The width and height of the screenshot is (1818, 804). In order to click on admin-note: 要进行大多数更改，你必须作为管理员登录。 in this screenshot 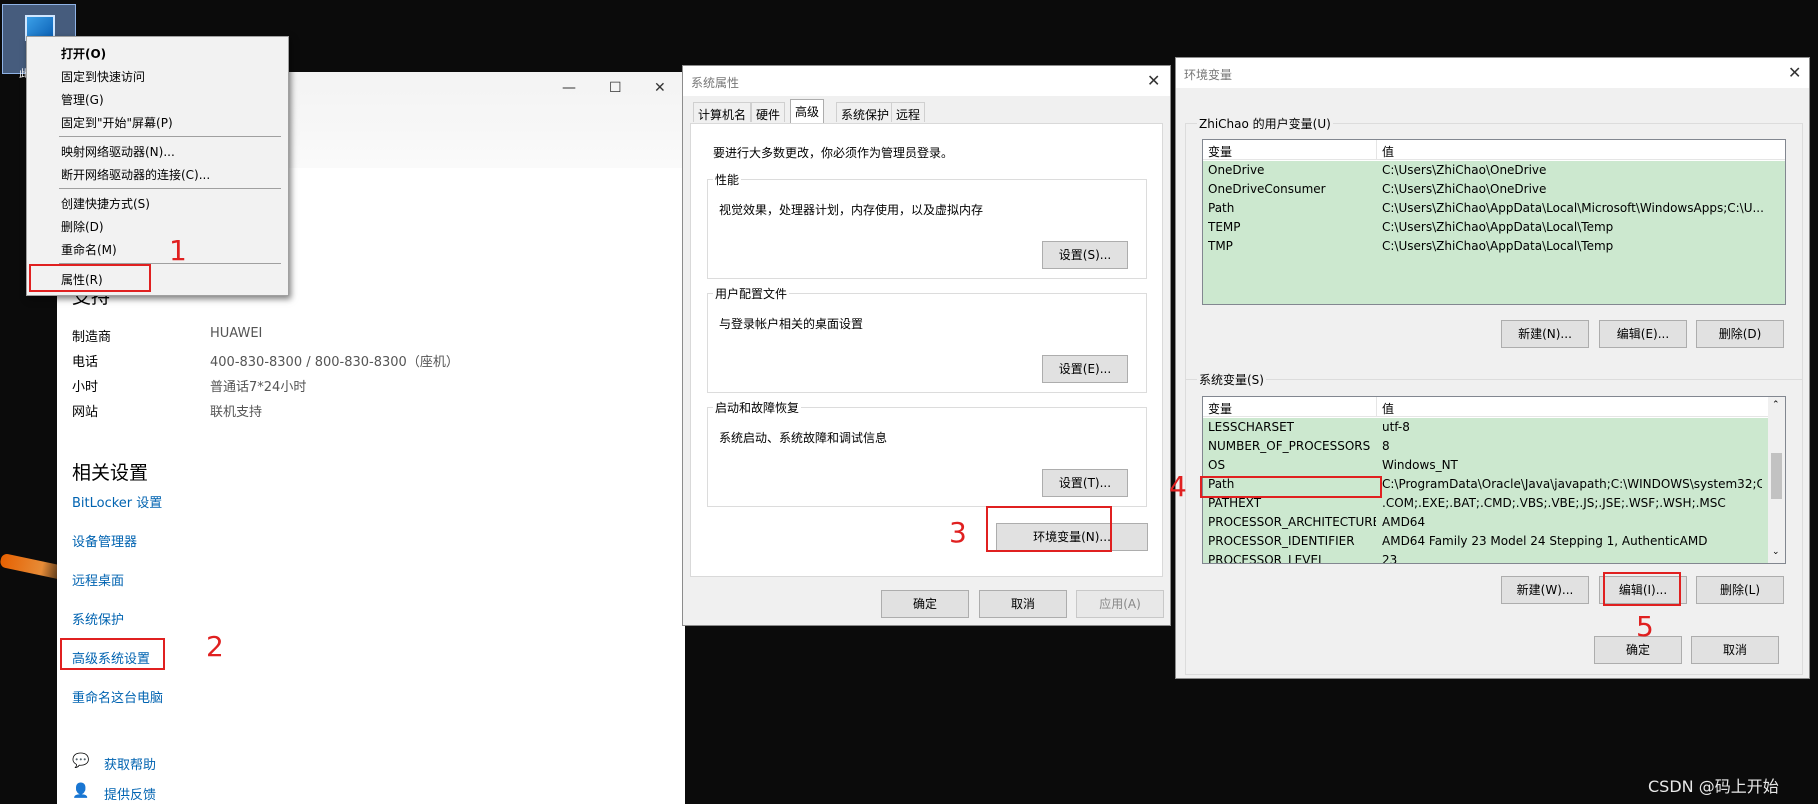, I will do `click(833, 153)`.